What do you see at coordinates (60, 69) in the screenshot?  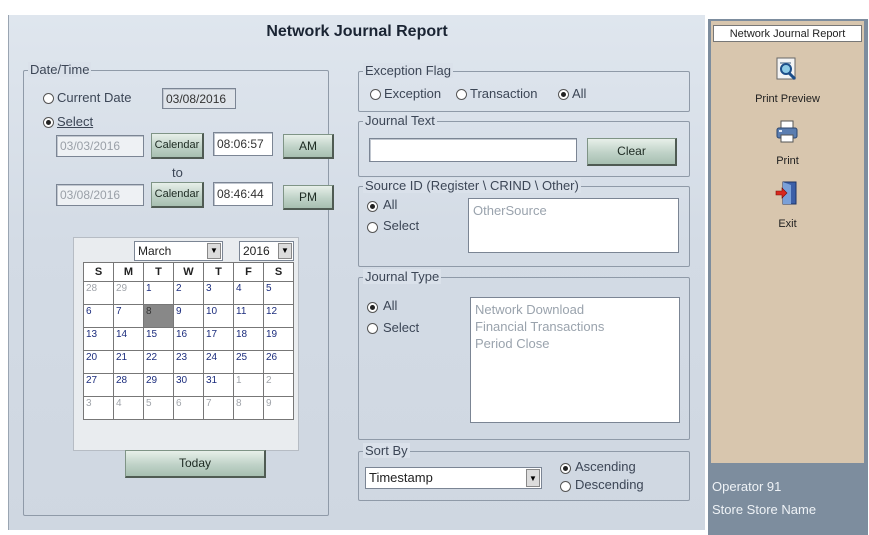 I see `datetime-legend: Date/Time` at bounding box center [60, 69].